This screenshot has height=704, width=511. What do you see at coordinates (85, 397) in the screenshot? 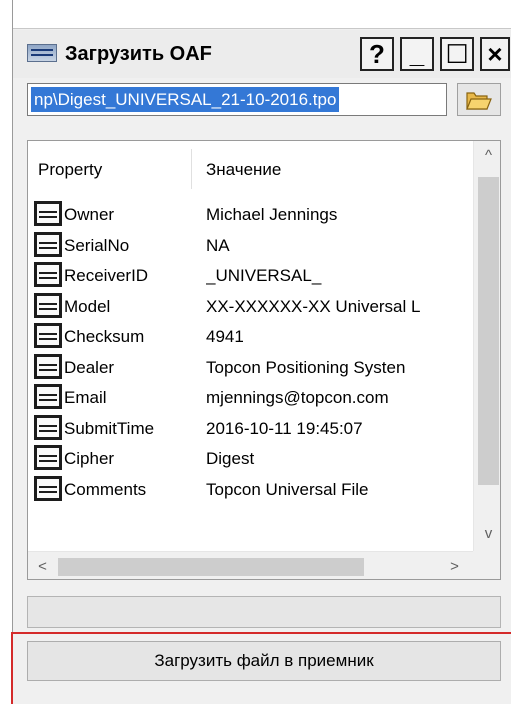
I see `row-property: Email` at bounding box center [85, 397].